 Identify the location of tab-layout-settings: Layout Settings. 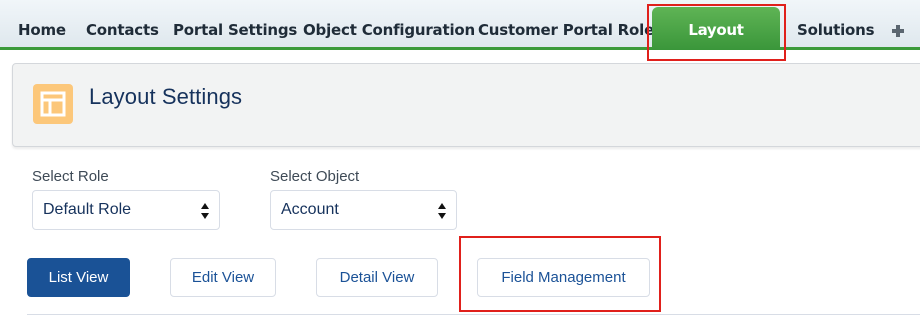
(716, 46).